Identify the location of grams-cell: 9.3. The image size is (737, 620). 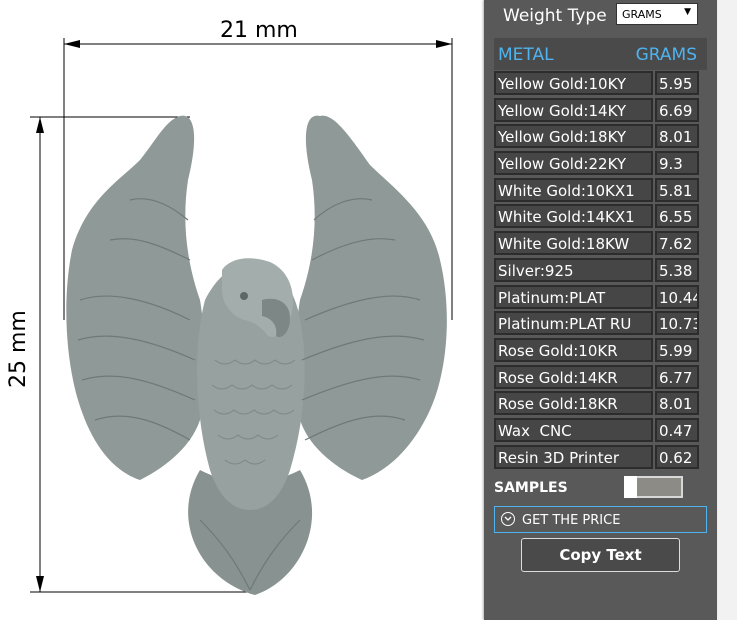
(677, 163).